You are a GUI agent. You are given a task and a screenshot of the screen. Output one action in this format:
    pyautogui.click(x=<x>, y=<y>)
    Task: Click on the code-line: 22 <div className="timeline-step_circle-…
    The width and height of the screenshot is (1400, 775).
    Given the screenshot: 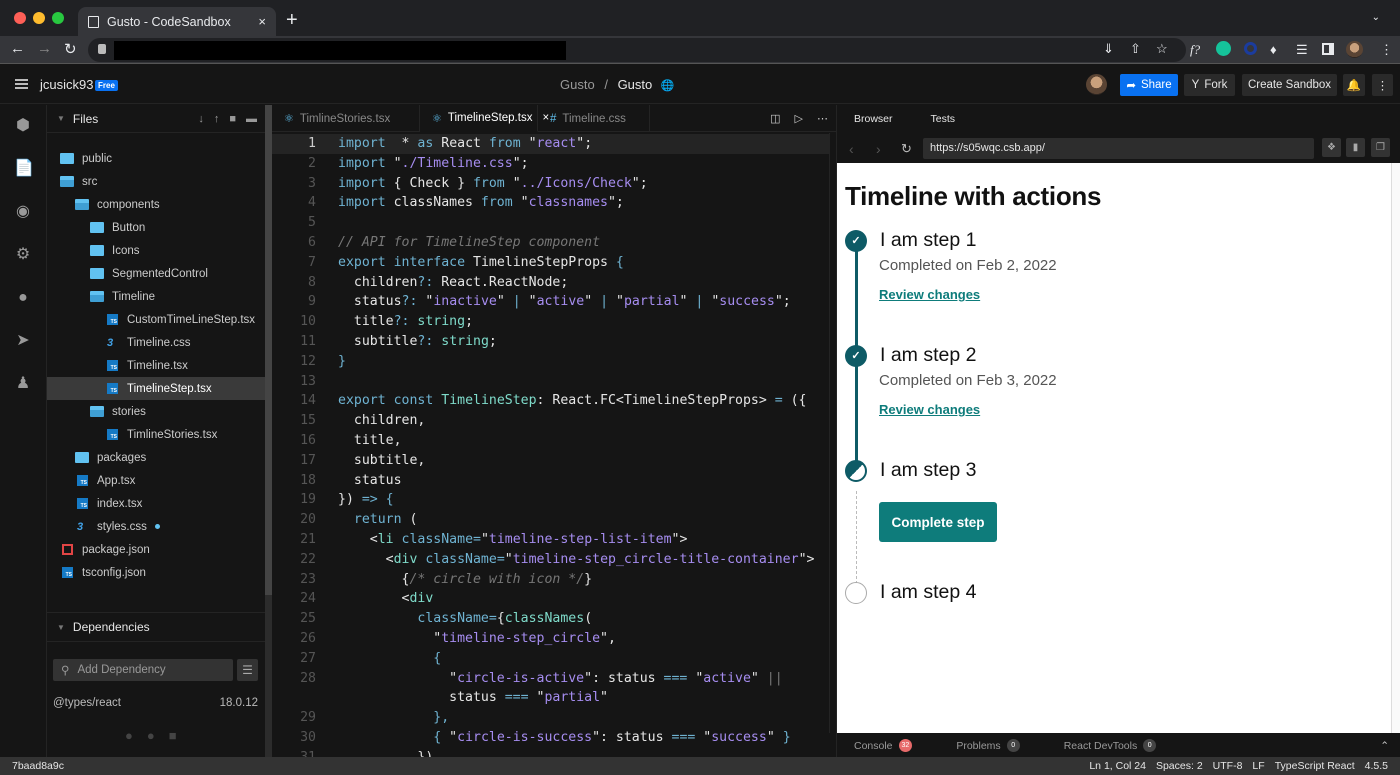 What is the action you would take?
    pyautogui.click(x=554, y=560)
    